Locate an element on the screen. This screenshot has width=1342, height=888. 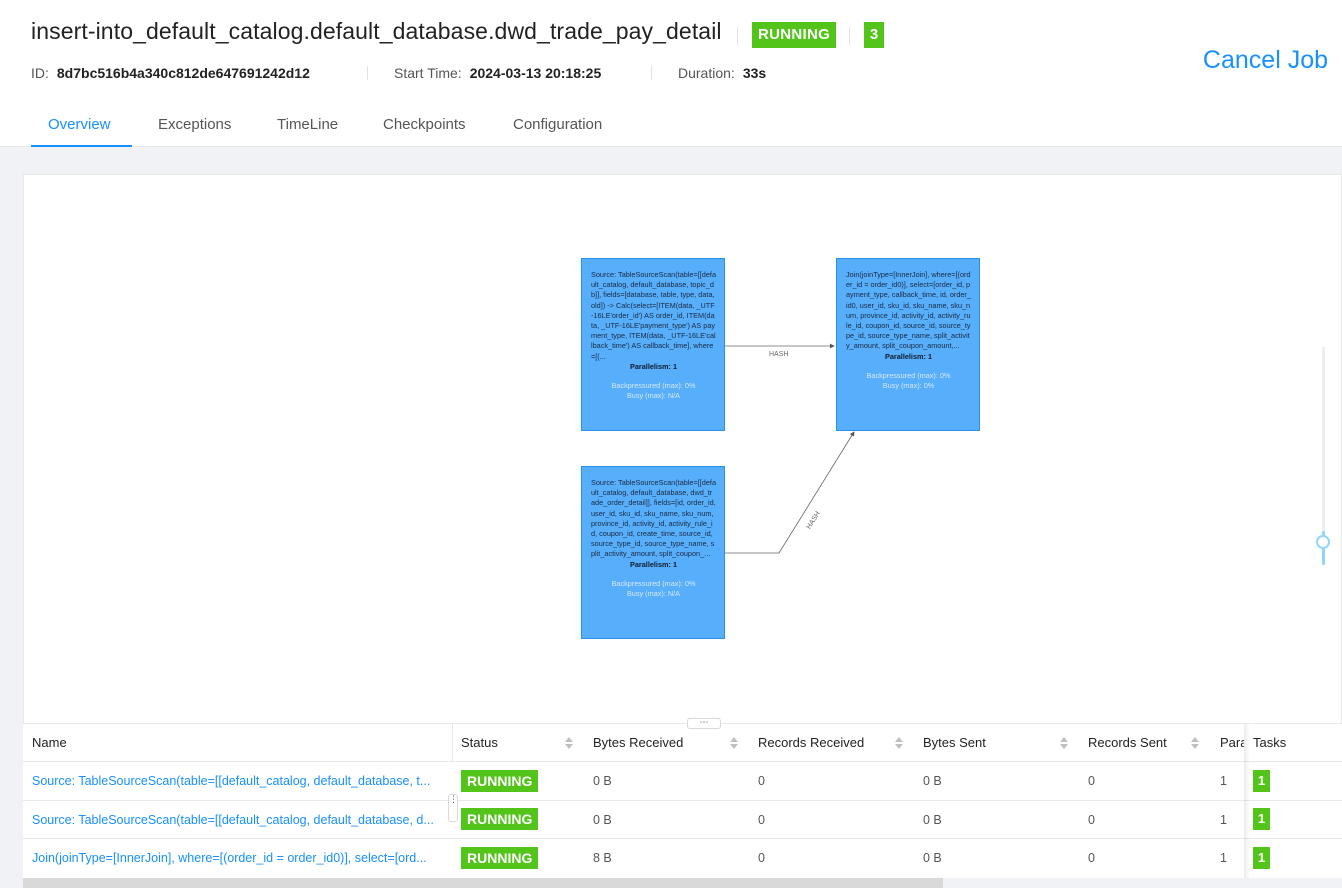
zoom-slider-handle is located at coordinates (1323, 542).